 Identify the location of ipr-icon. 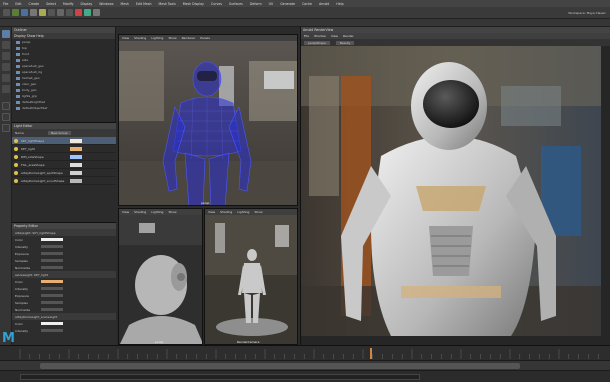
(87, 12).